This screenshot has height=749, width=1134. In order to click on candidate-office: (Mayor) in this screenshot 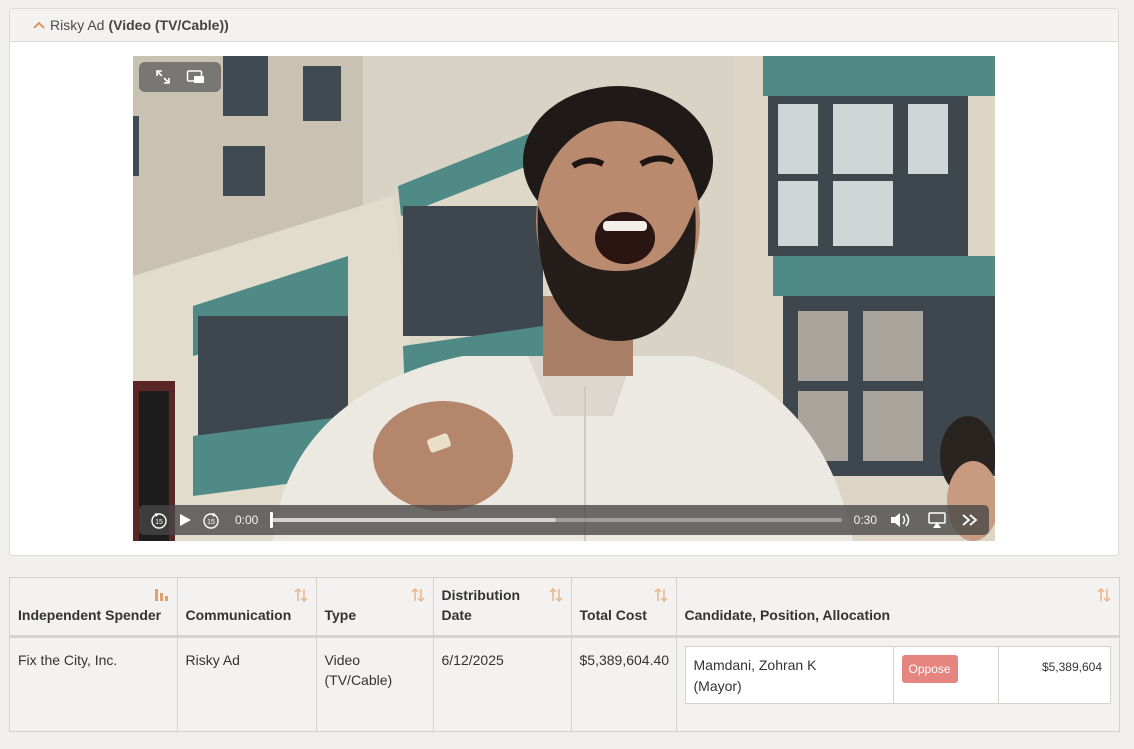, I will do `click(717, 685)`.